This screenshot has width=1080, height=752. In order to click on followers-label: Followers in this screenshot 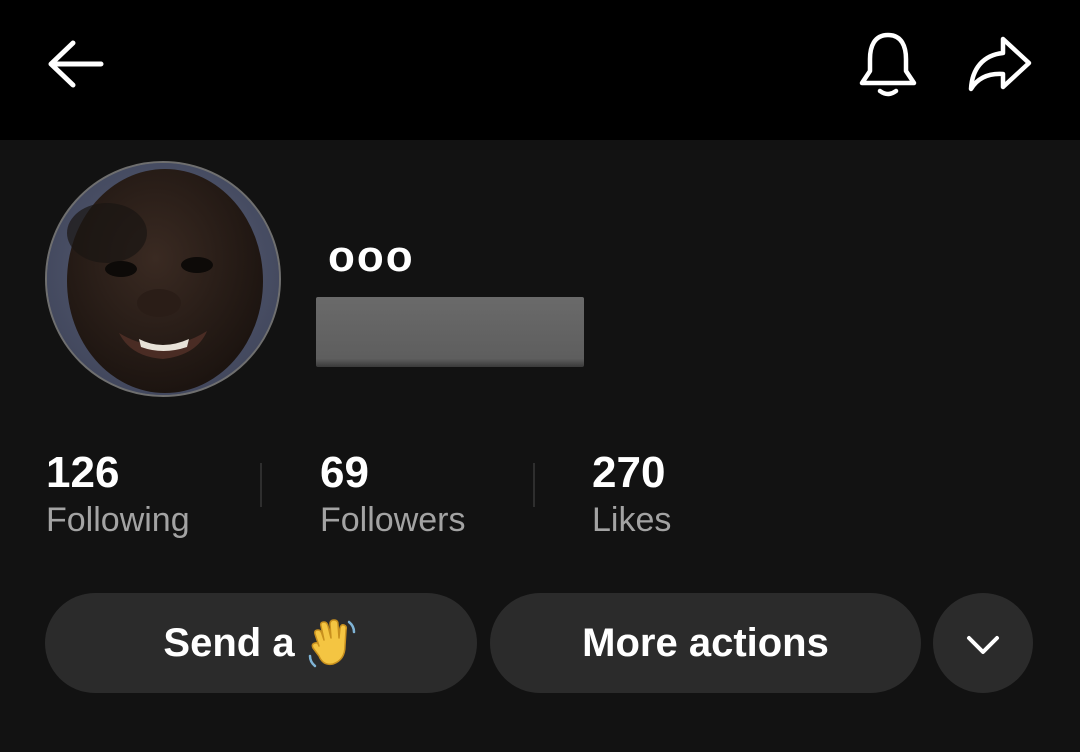, I will do `click(393, 520)`.